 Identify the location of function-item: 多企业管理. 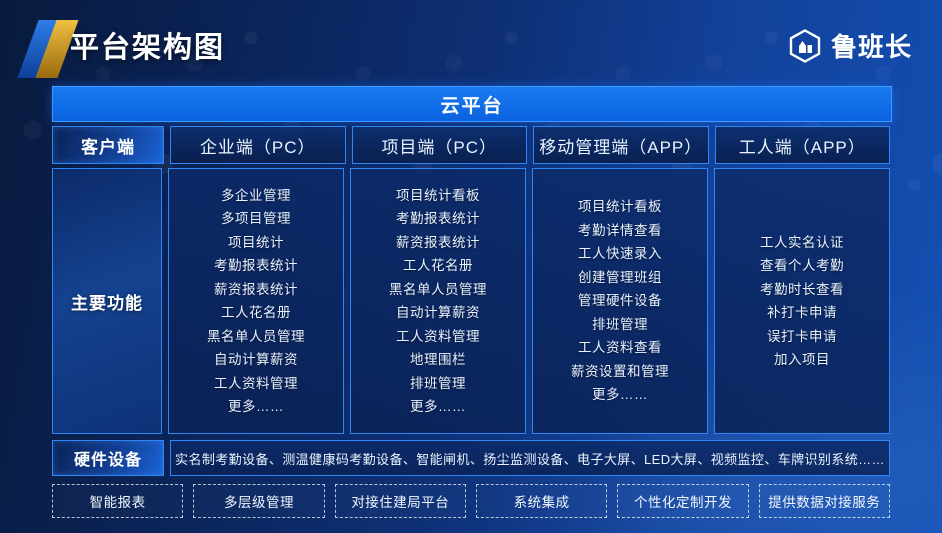
(256, 195).